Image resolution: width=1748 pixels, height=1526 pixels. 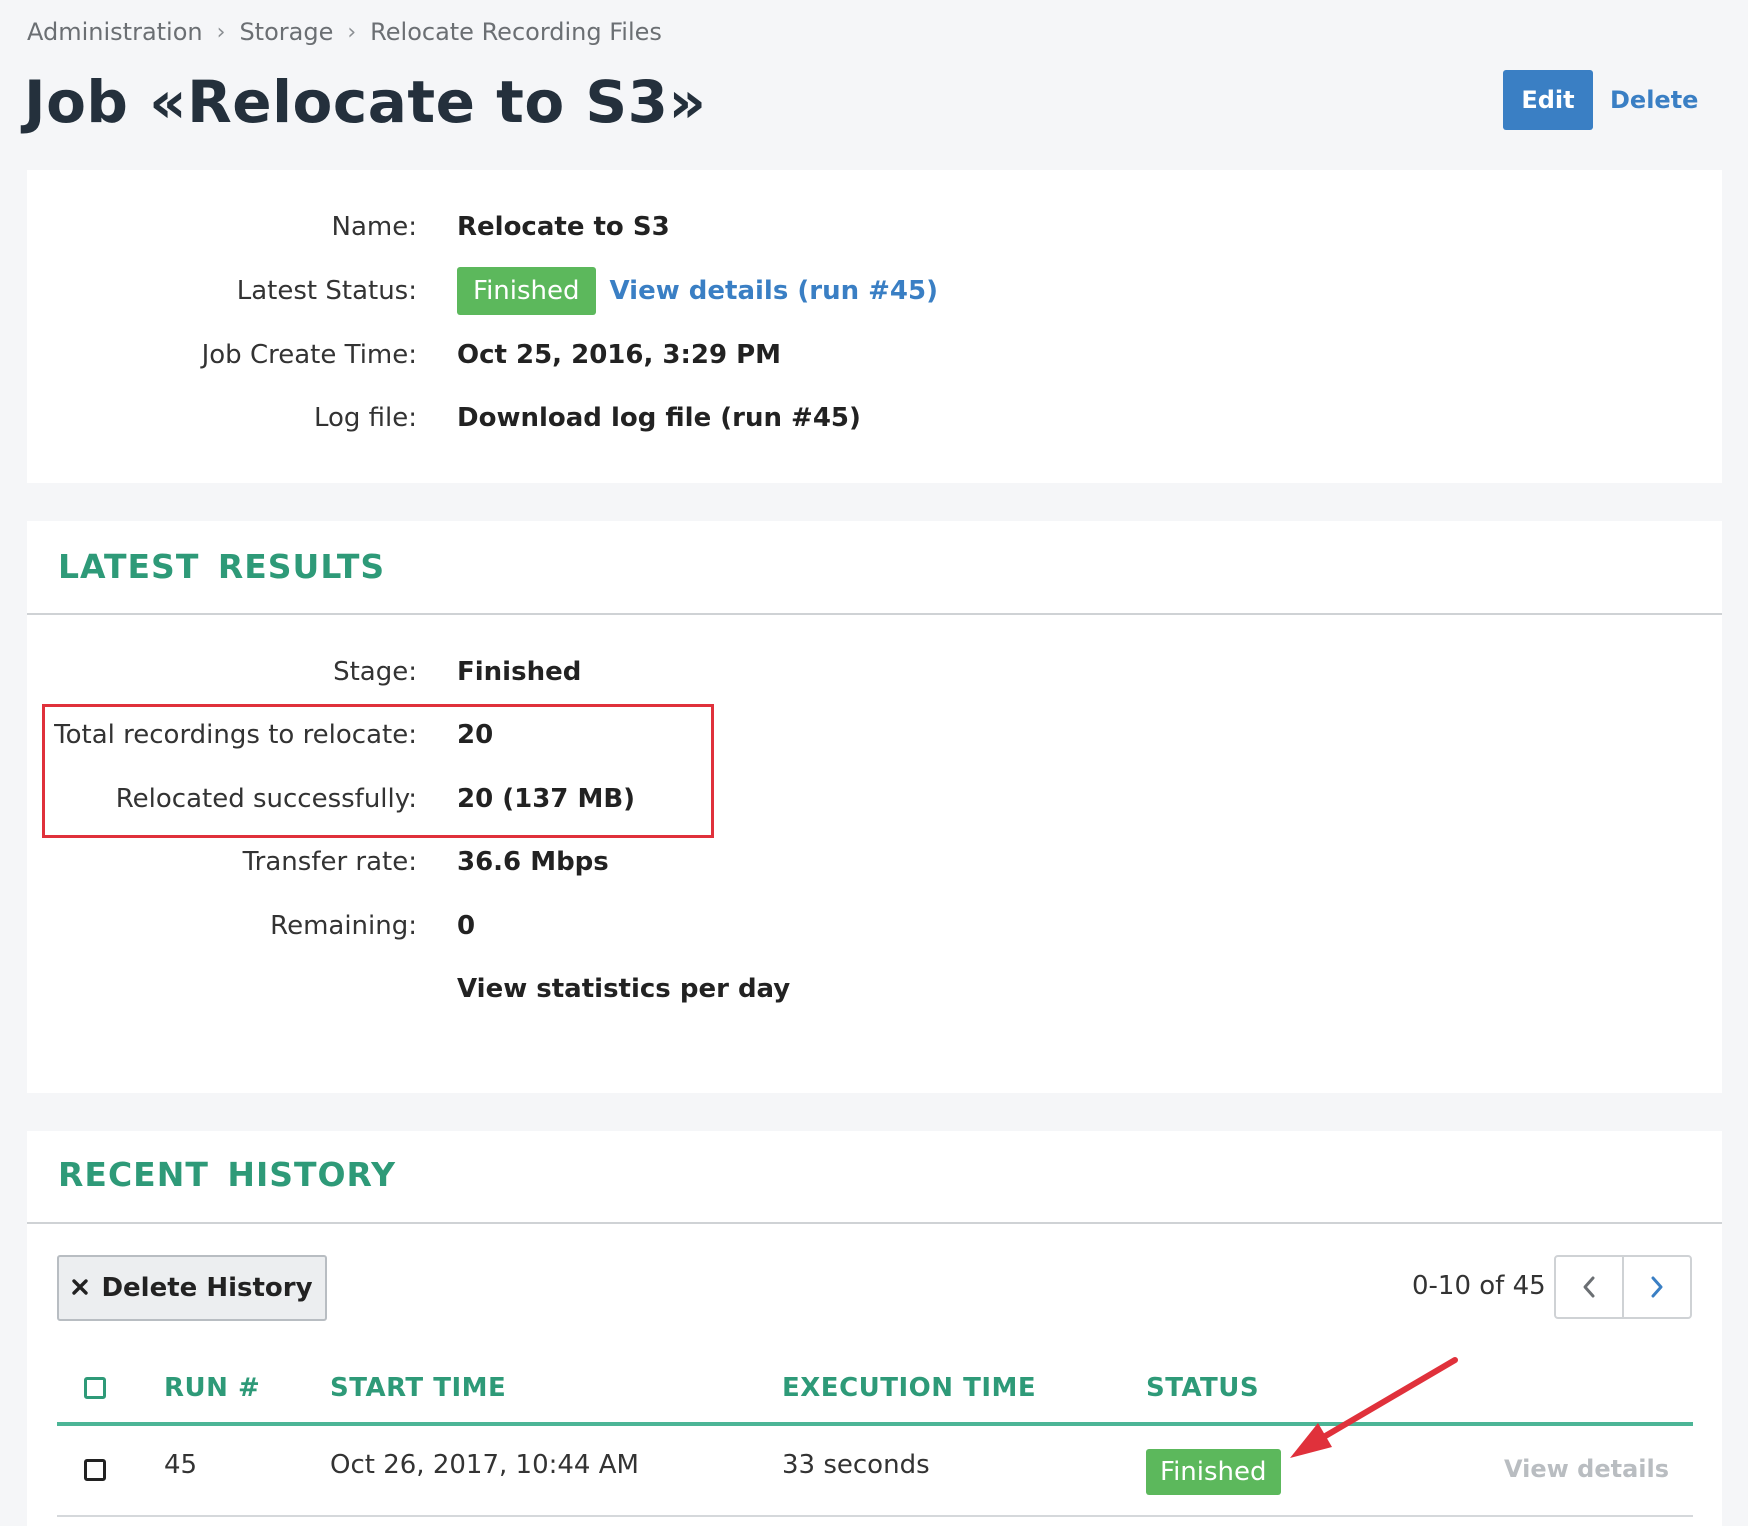 I want to click on result-row-stats: View statistics per day, so click(x=527, y=989).